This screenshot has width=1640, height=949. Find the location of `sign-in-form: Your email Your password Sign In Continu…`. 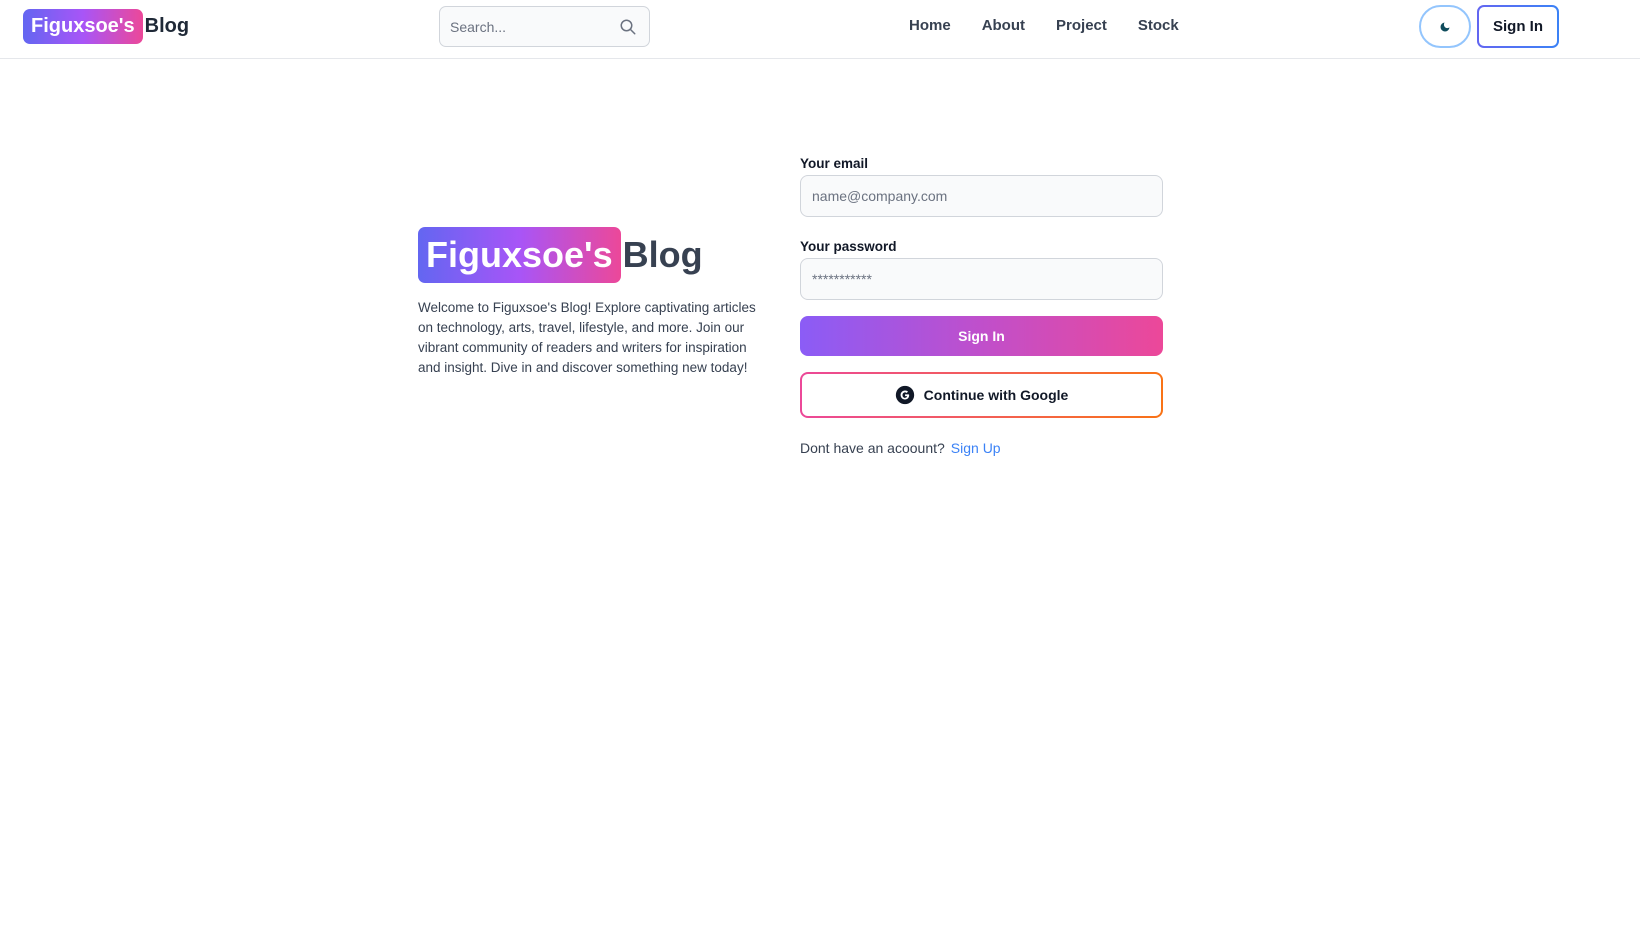

sign-in-form: Your email Your password Sign In Continu… is located at coordinates (981, 306).